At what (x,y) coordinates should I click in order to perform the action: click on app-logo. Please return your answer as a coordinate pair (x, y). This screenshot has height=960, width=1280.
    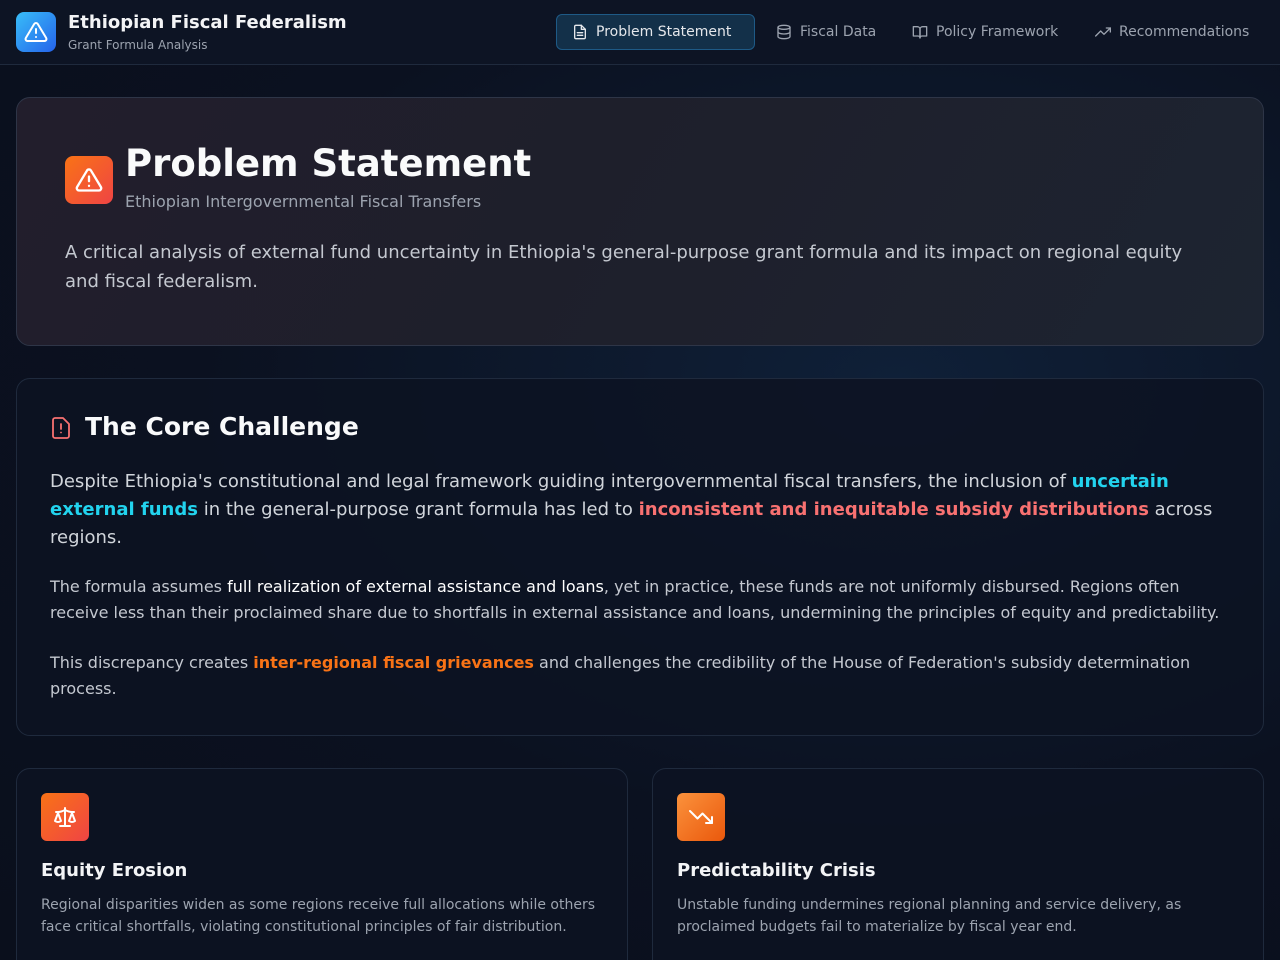
    Looking at the image, I should click on (36, 32).